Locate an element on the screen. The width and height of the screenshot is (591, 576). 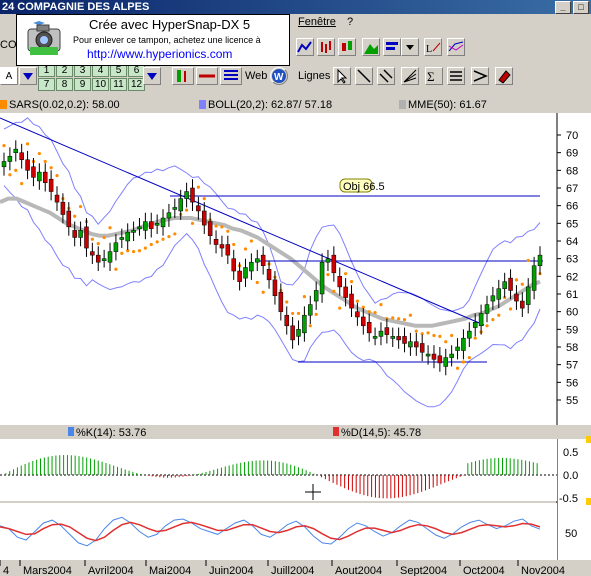
arrow-tool-button is located at coordinates (480, 76).